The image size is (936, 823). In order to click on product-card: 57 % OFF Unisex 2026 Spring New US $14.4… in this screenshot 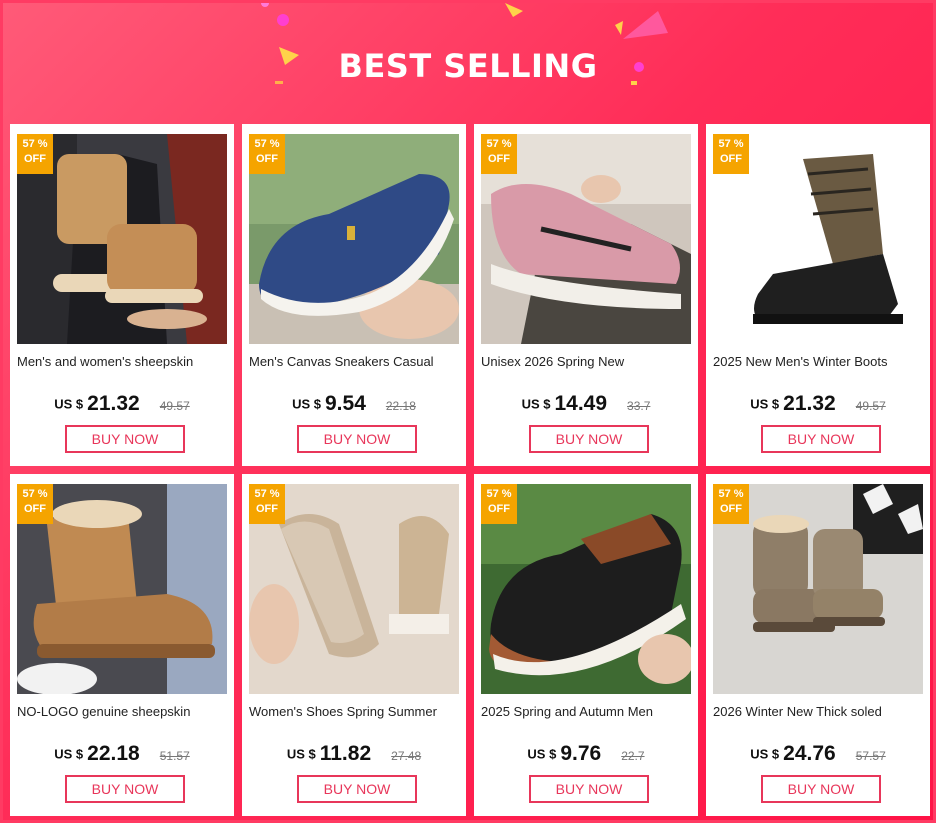, I will do `click(586, 295)`.